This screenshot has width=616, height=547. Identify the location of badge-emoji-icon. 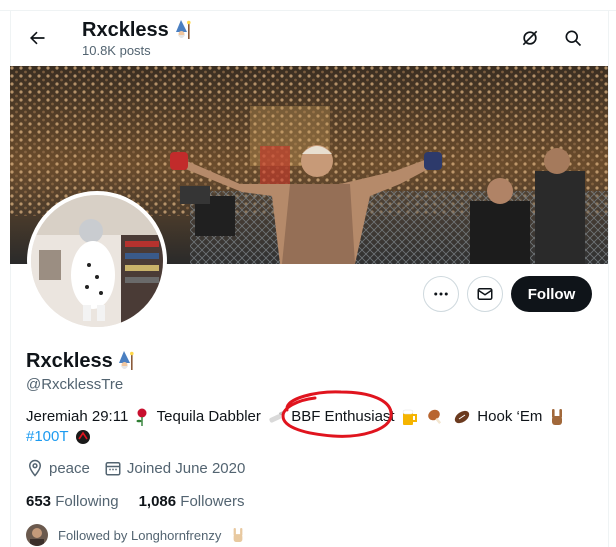
(82, 437).